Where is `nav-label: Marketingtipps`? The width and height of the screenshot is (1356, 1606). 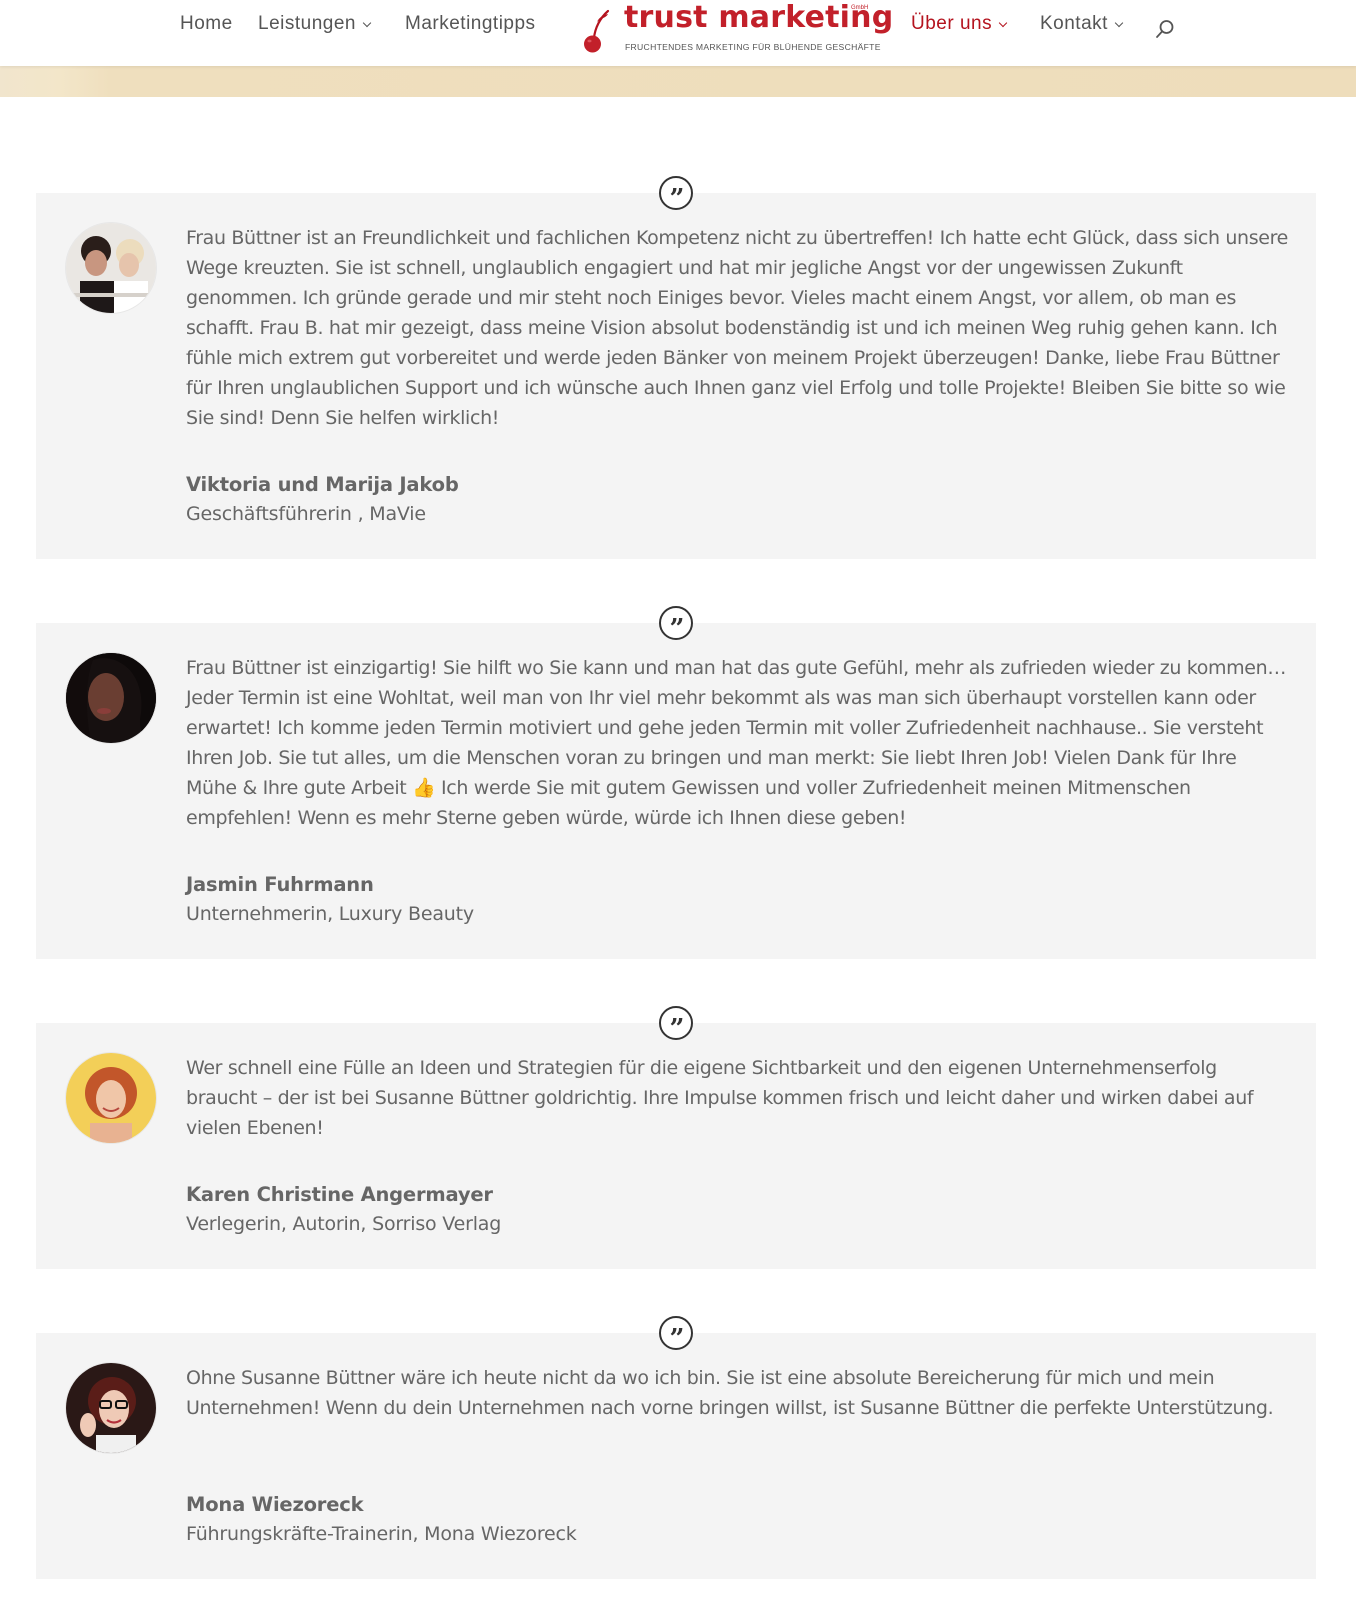
nav-label: Marketingtipps is located at coordinates (470, 23).